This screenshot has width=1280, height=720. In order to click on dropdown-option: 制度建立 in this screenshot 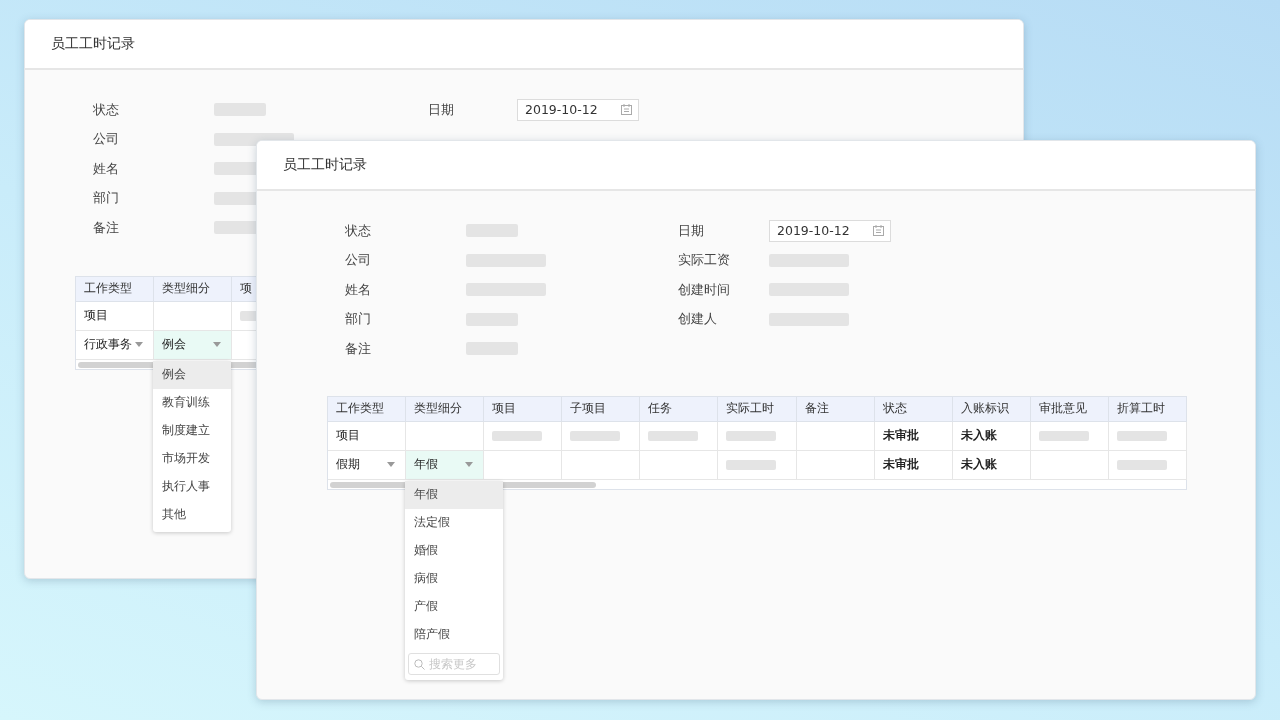, I will do `click(192, 430)`.